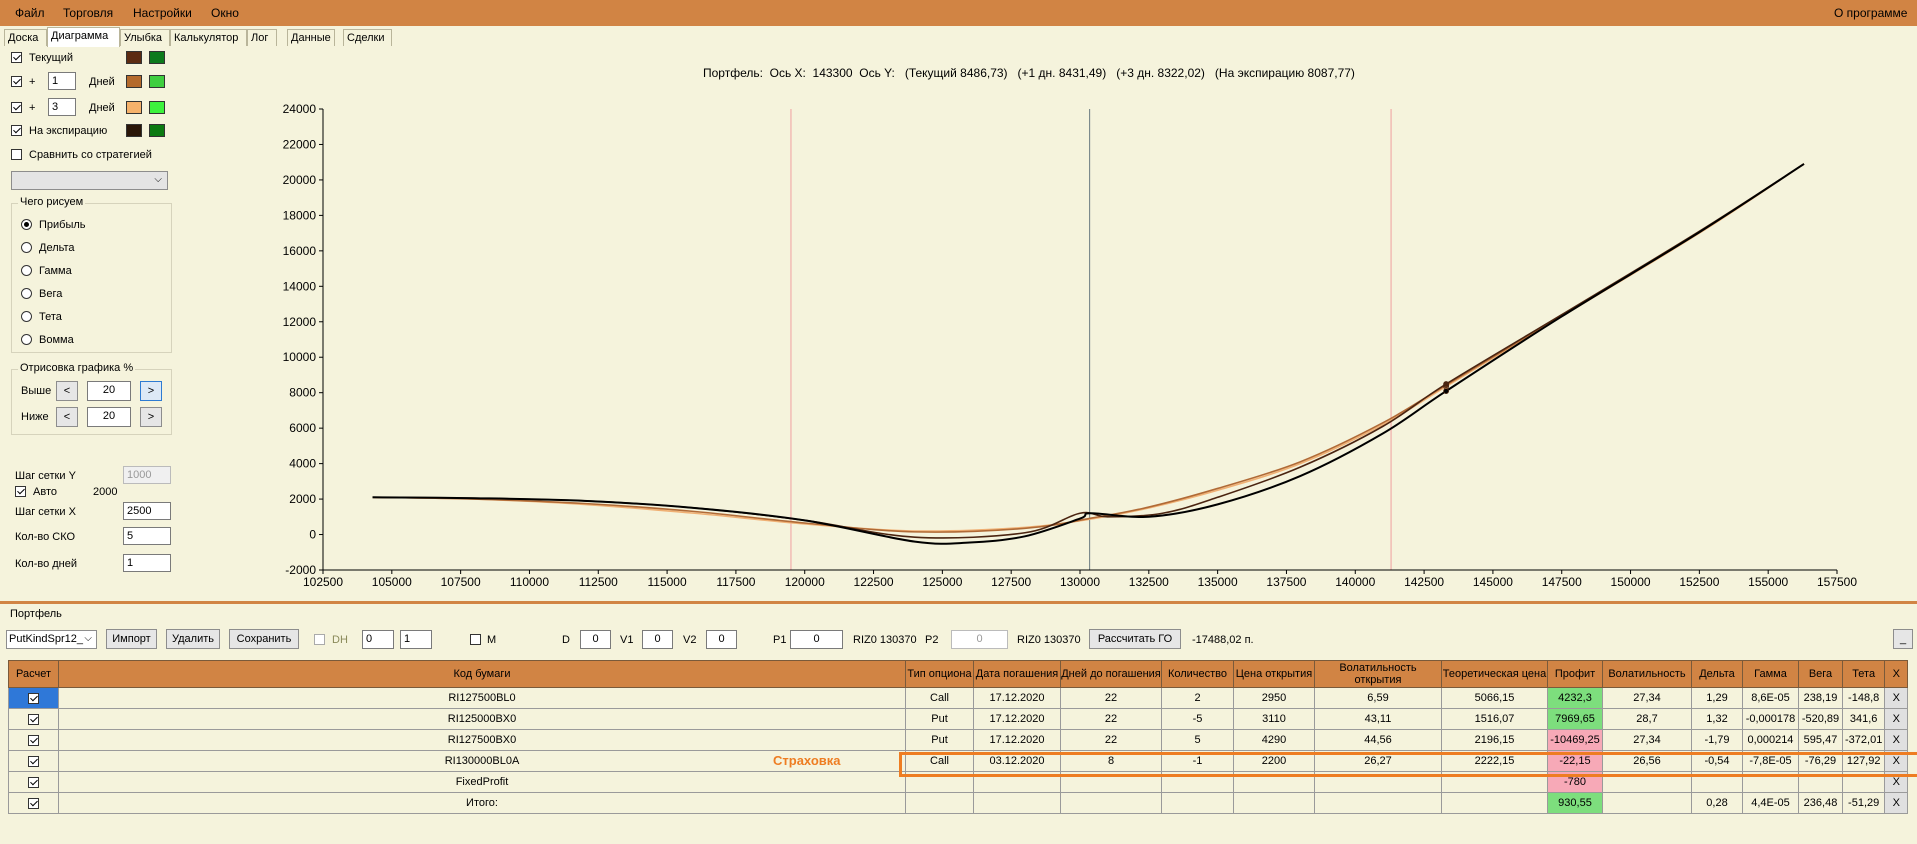 Image resolution: width=1917 pixels, height=844 pixels. I want to click on col-days: Дней до погашения, so click(1111, 674).